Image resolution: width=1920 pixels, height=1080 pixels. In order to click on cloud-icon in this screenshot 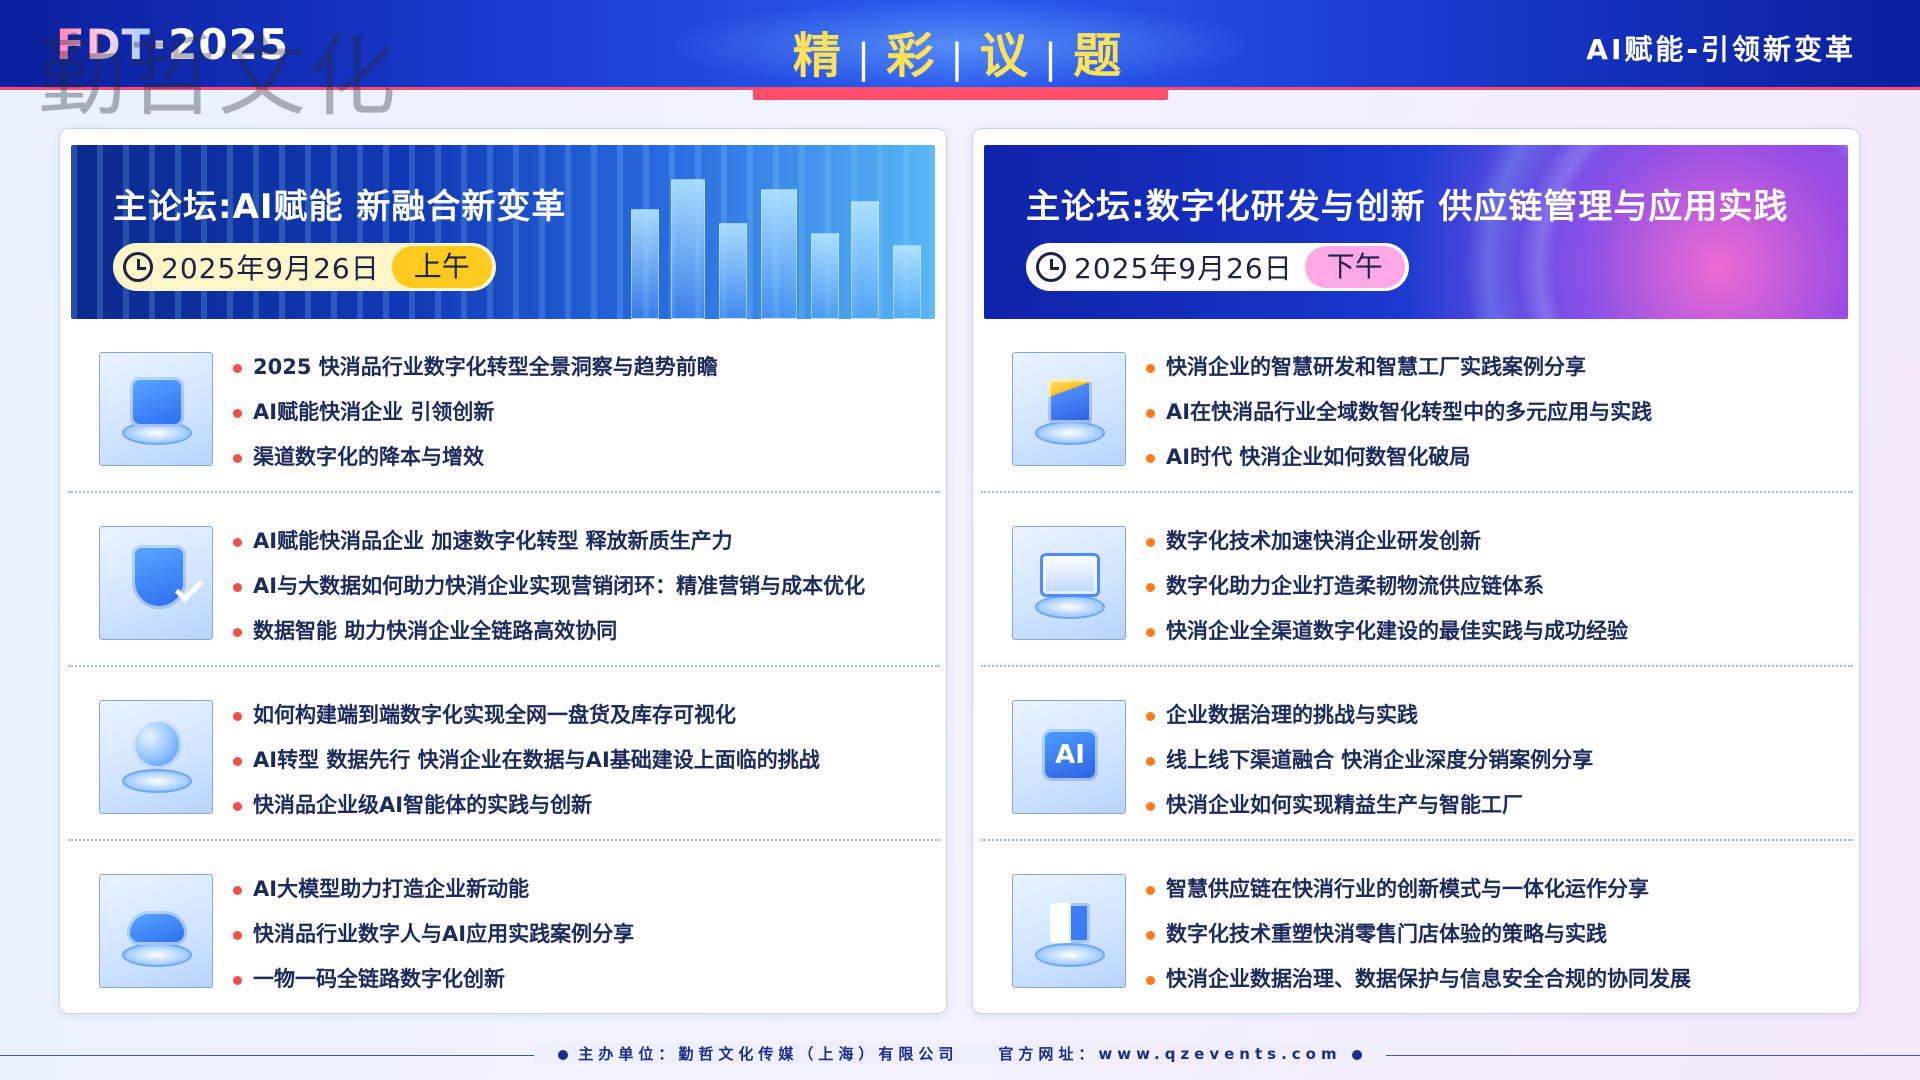, I will do `click(156, 931)`.